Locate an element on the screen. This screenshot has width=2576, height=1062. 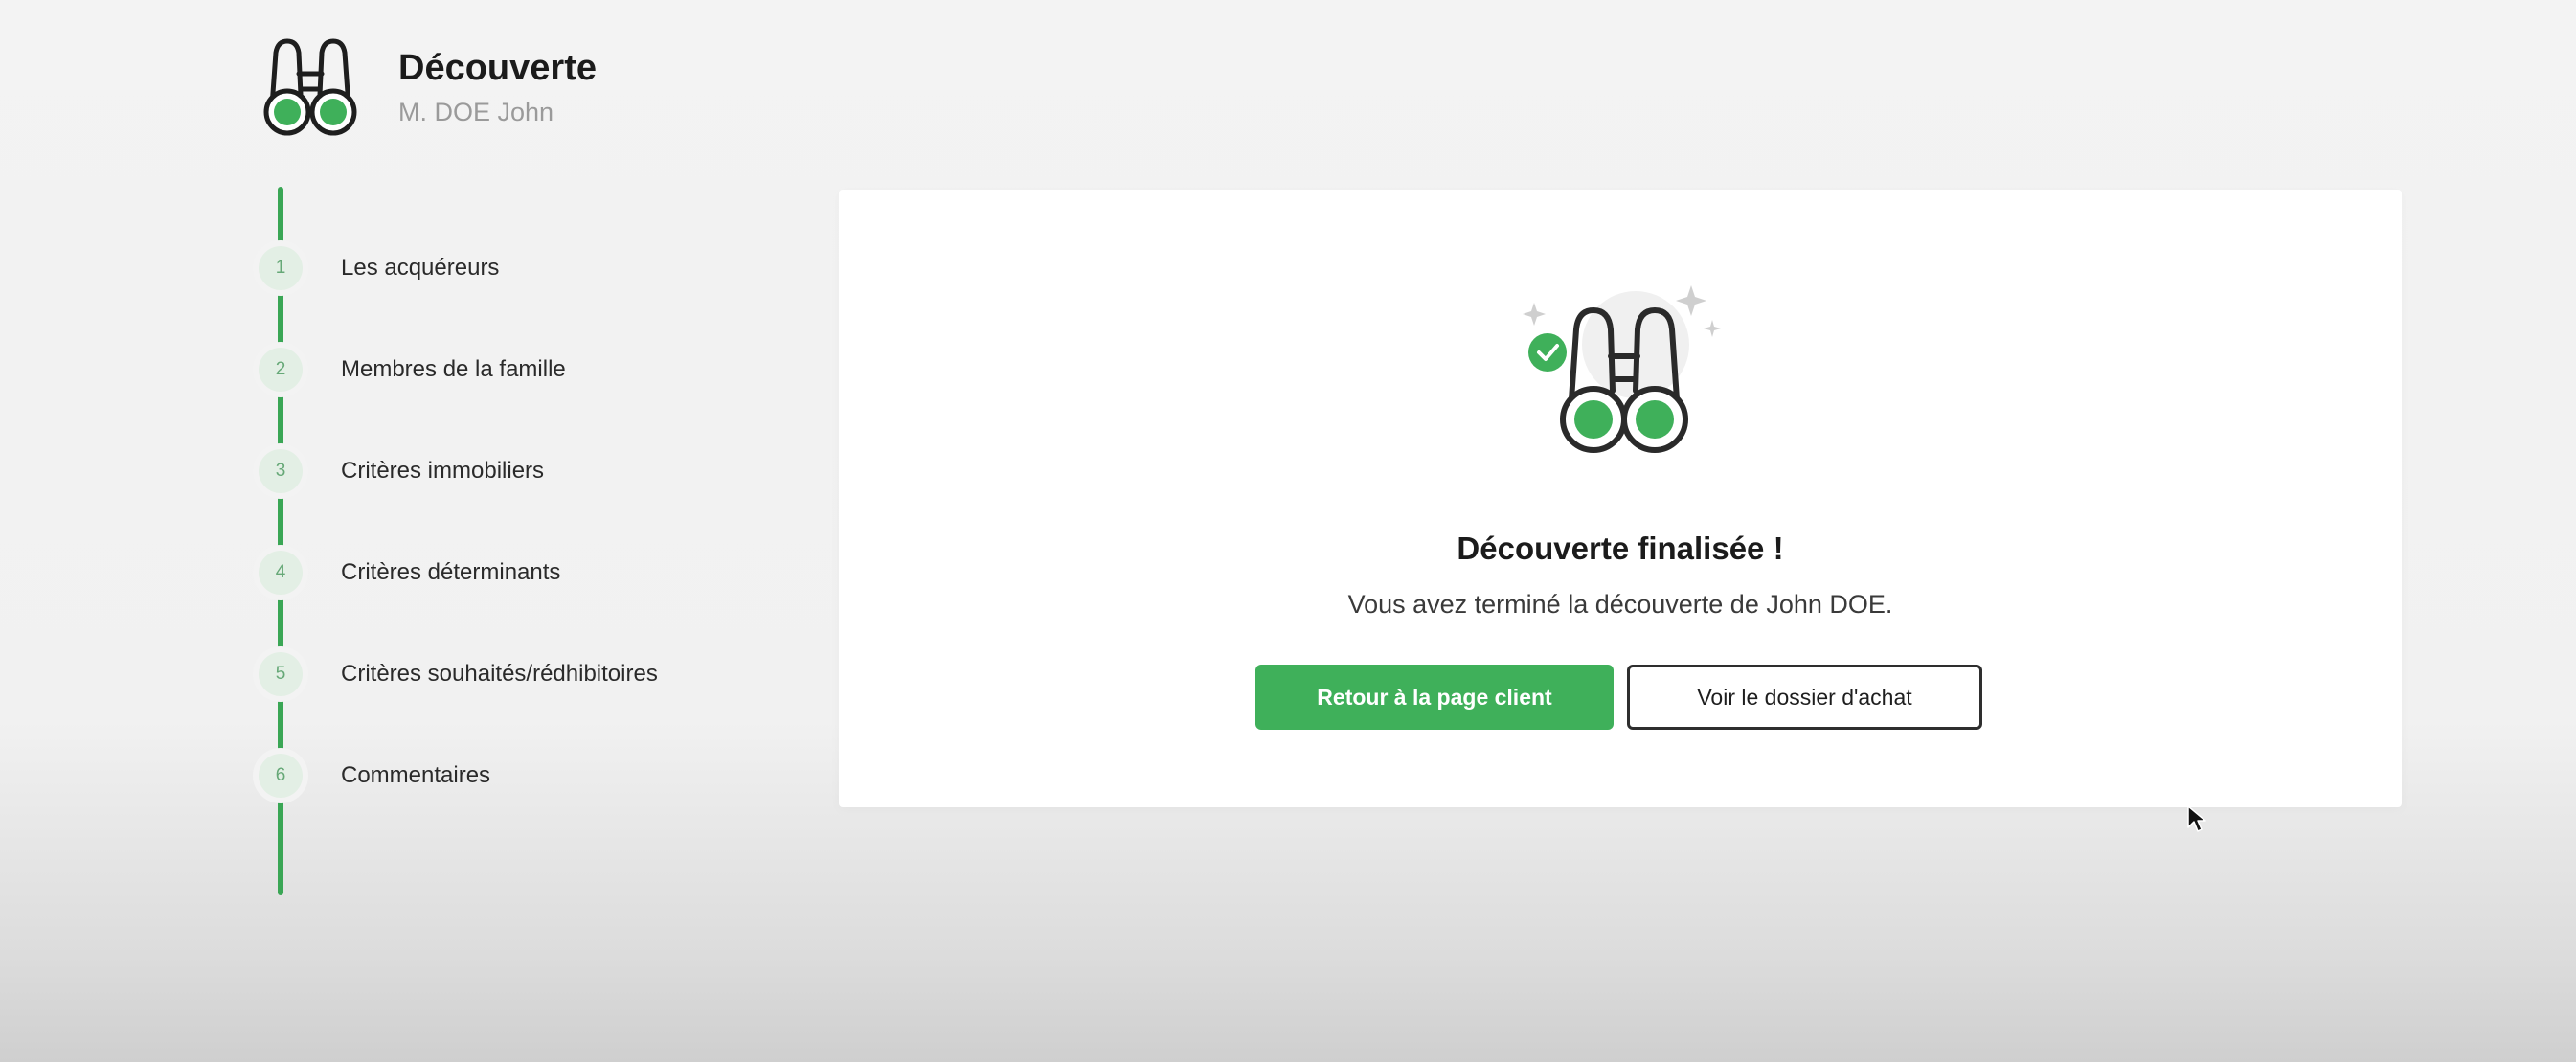
header-text: Découverte M. DOE John is located at coordinates (497, 87).